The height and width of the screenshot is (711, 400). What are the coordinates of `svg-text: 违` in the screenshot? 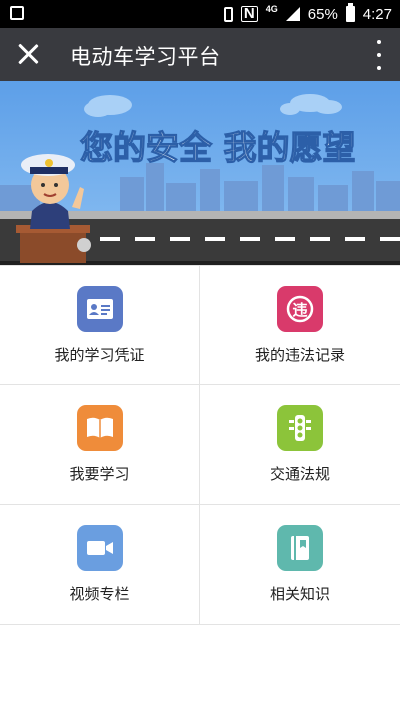 It's located at (299, 310).